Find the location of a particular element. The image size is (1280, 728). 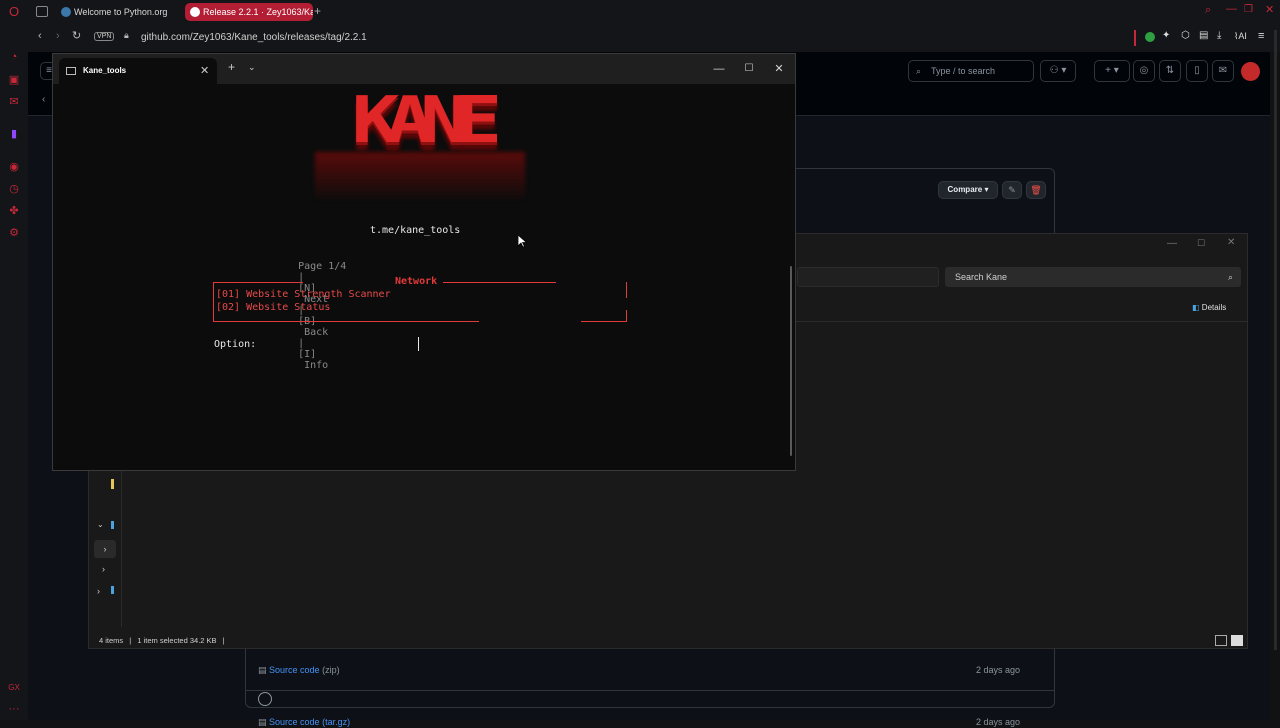

tiles-view-icon is located at coordinates (1237, 640).